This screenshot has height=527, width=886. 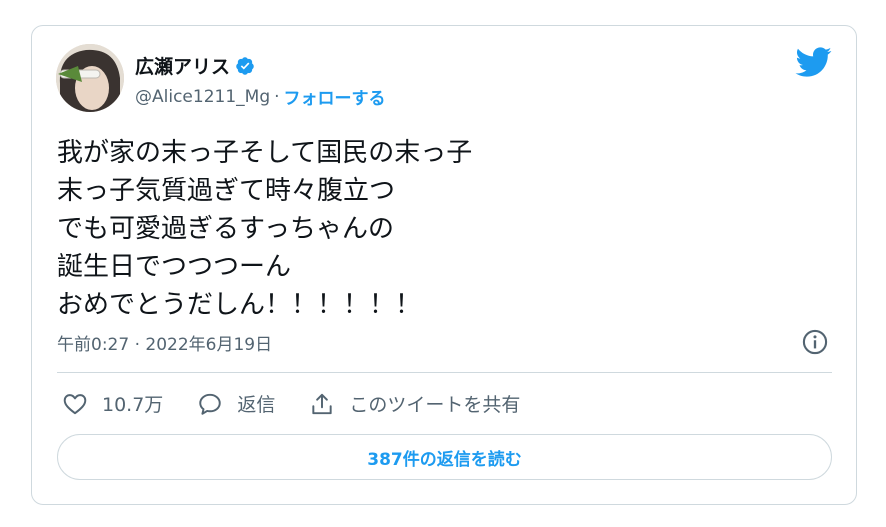 I want to click on share-button: このツイートを共有, so click(x=414, y=403).